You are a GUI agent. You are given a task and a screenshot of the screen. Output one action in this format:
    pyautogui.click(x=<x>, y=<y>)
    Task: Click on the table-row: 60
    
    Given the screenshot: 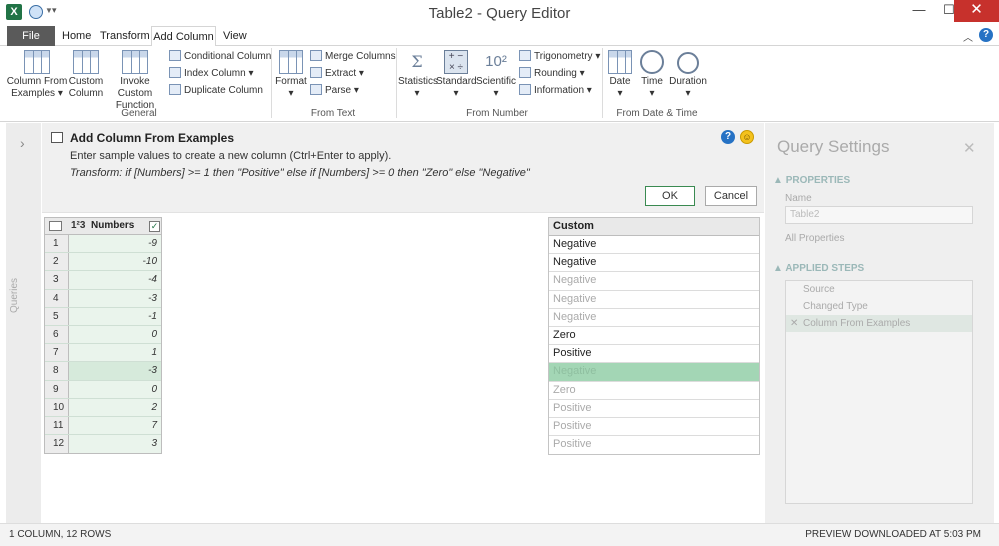 What is the action you would take?
    pyautogui.click(x=103, y=335)
    